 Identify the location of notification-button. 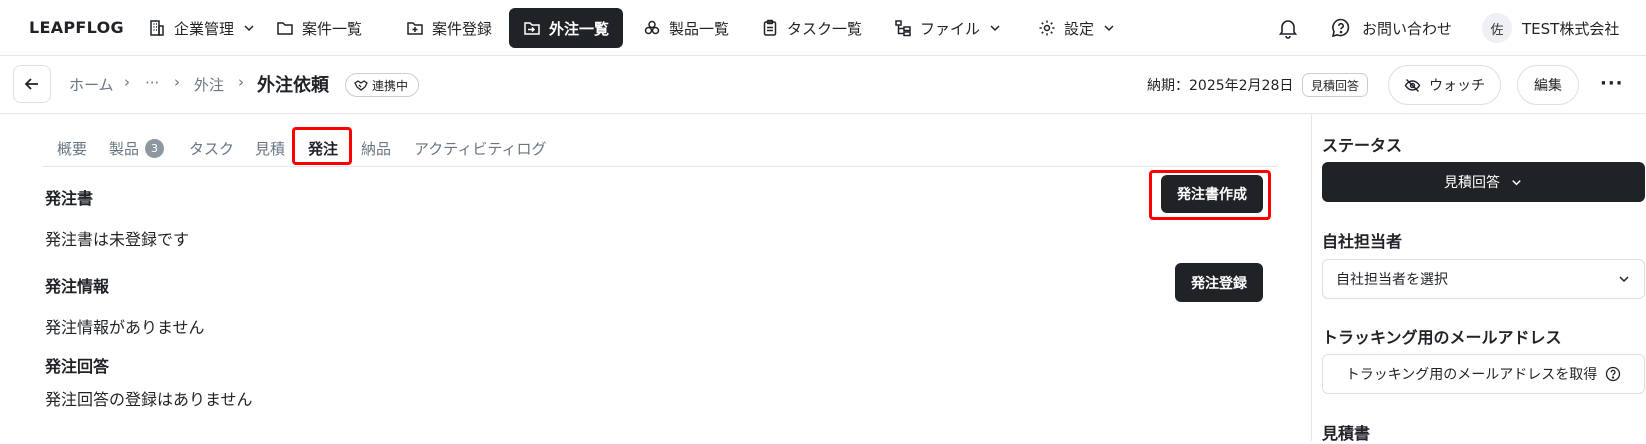
(1288, 28).